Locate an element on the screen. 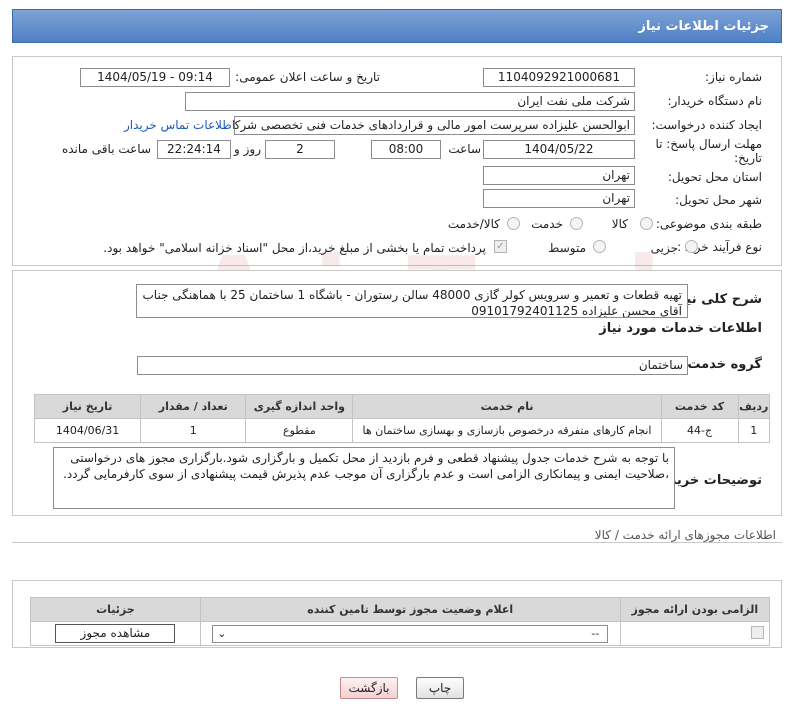  cell-row: 1 is located at coordinates (754, 430).